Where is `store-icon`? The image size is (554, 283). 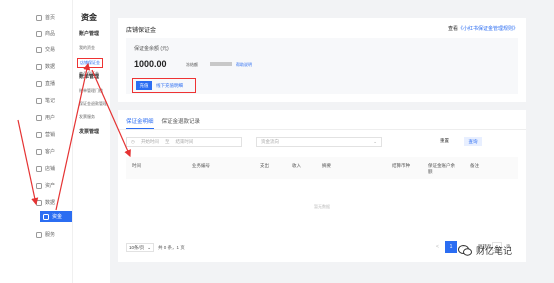
store-icon is located at coordinates (39, 168).